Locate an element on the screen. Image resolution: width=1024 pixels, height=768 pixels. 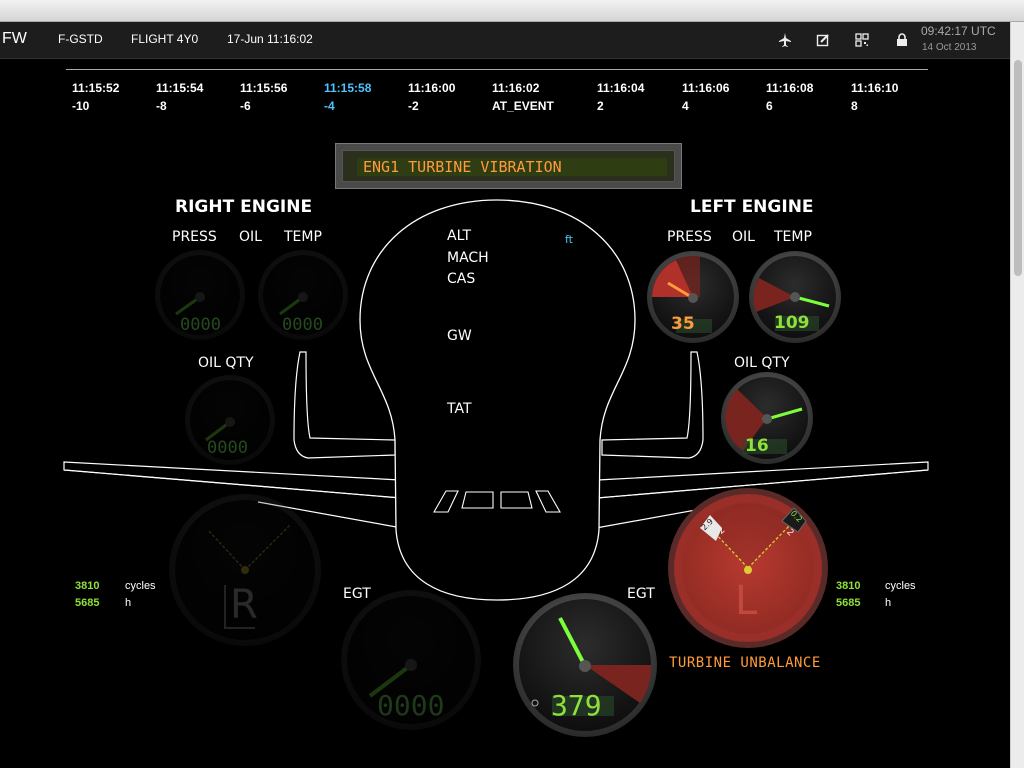
right-egt-label: EGT is located at coordinates (357, 594).